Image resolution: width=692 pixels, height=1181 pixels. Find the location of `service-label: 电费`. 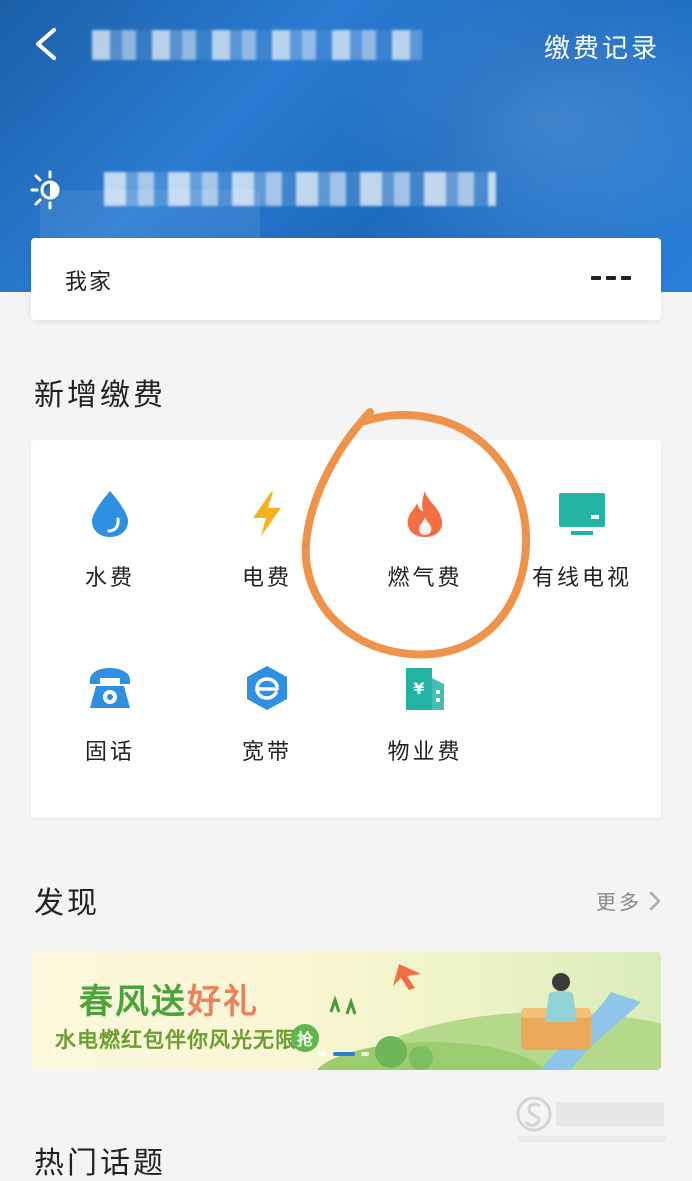

service-label: 电费 is located at coordinates (266, 578).